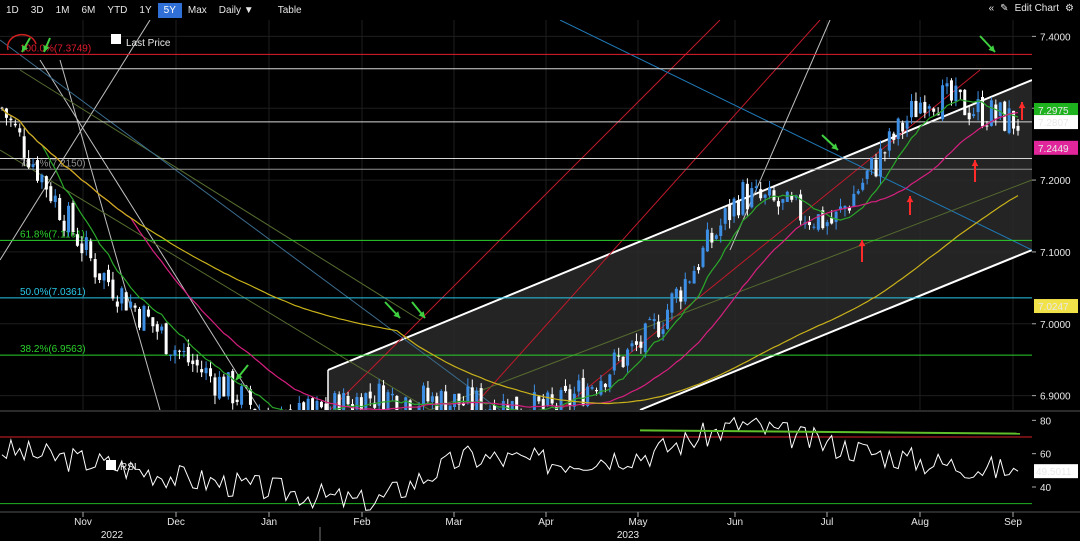 This screenshot has height=541, width=1080. I want to click on rsi-y-tick-label: 80, so click(1046, 421).